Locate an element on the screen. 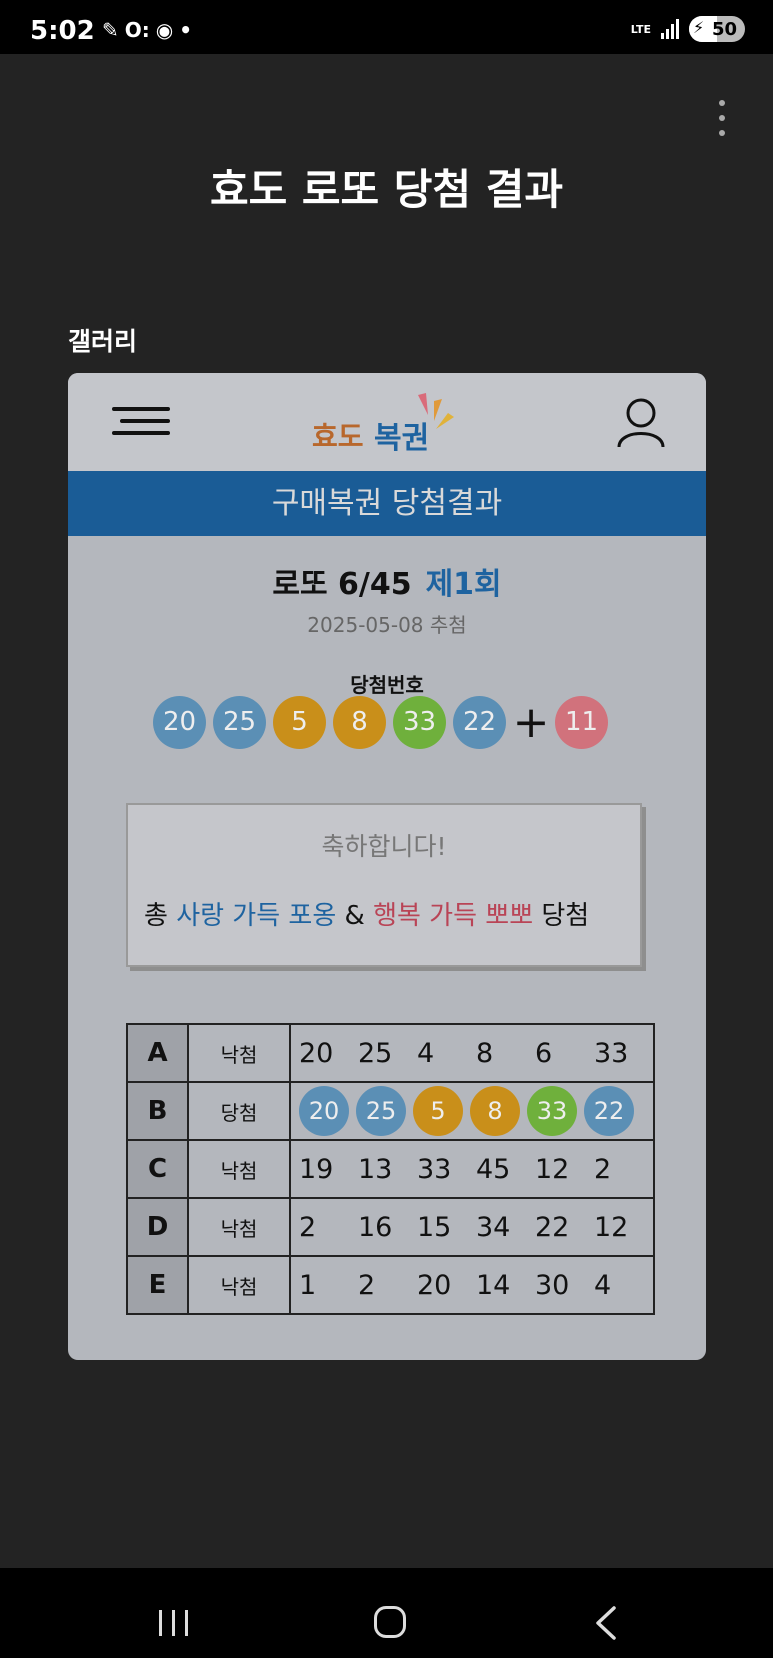 This screenshot has height=1658, width=773. game-letter: B is located at coordinates (157, 1111).